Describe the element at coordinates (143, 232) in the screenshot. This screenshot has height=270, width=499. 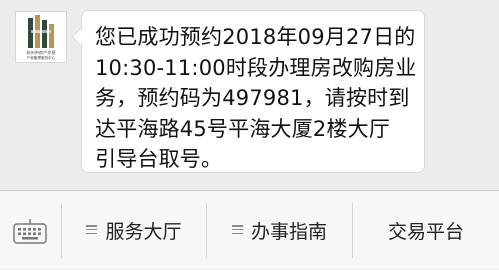
I see `menu-item-label: 服务大厅` at that location.